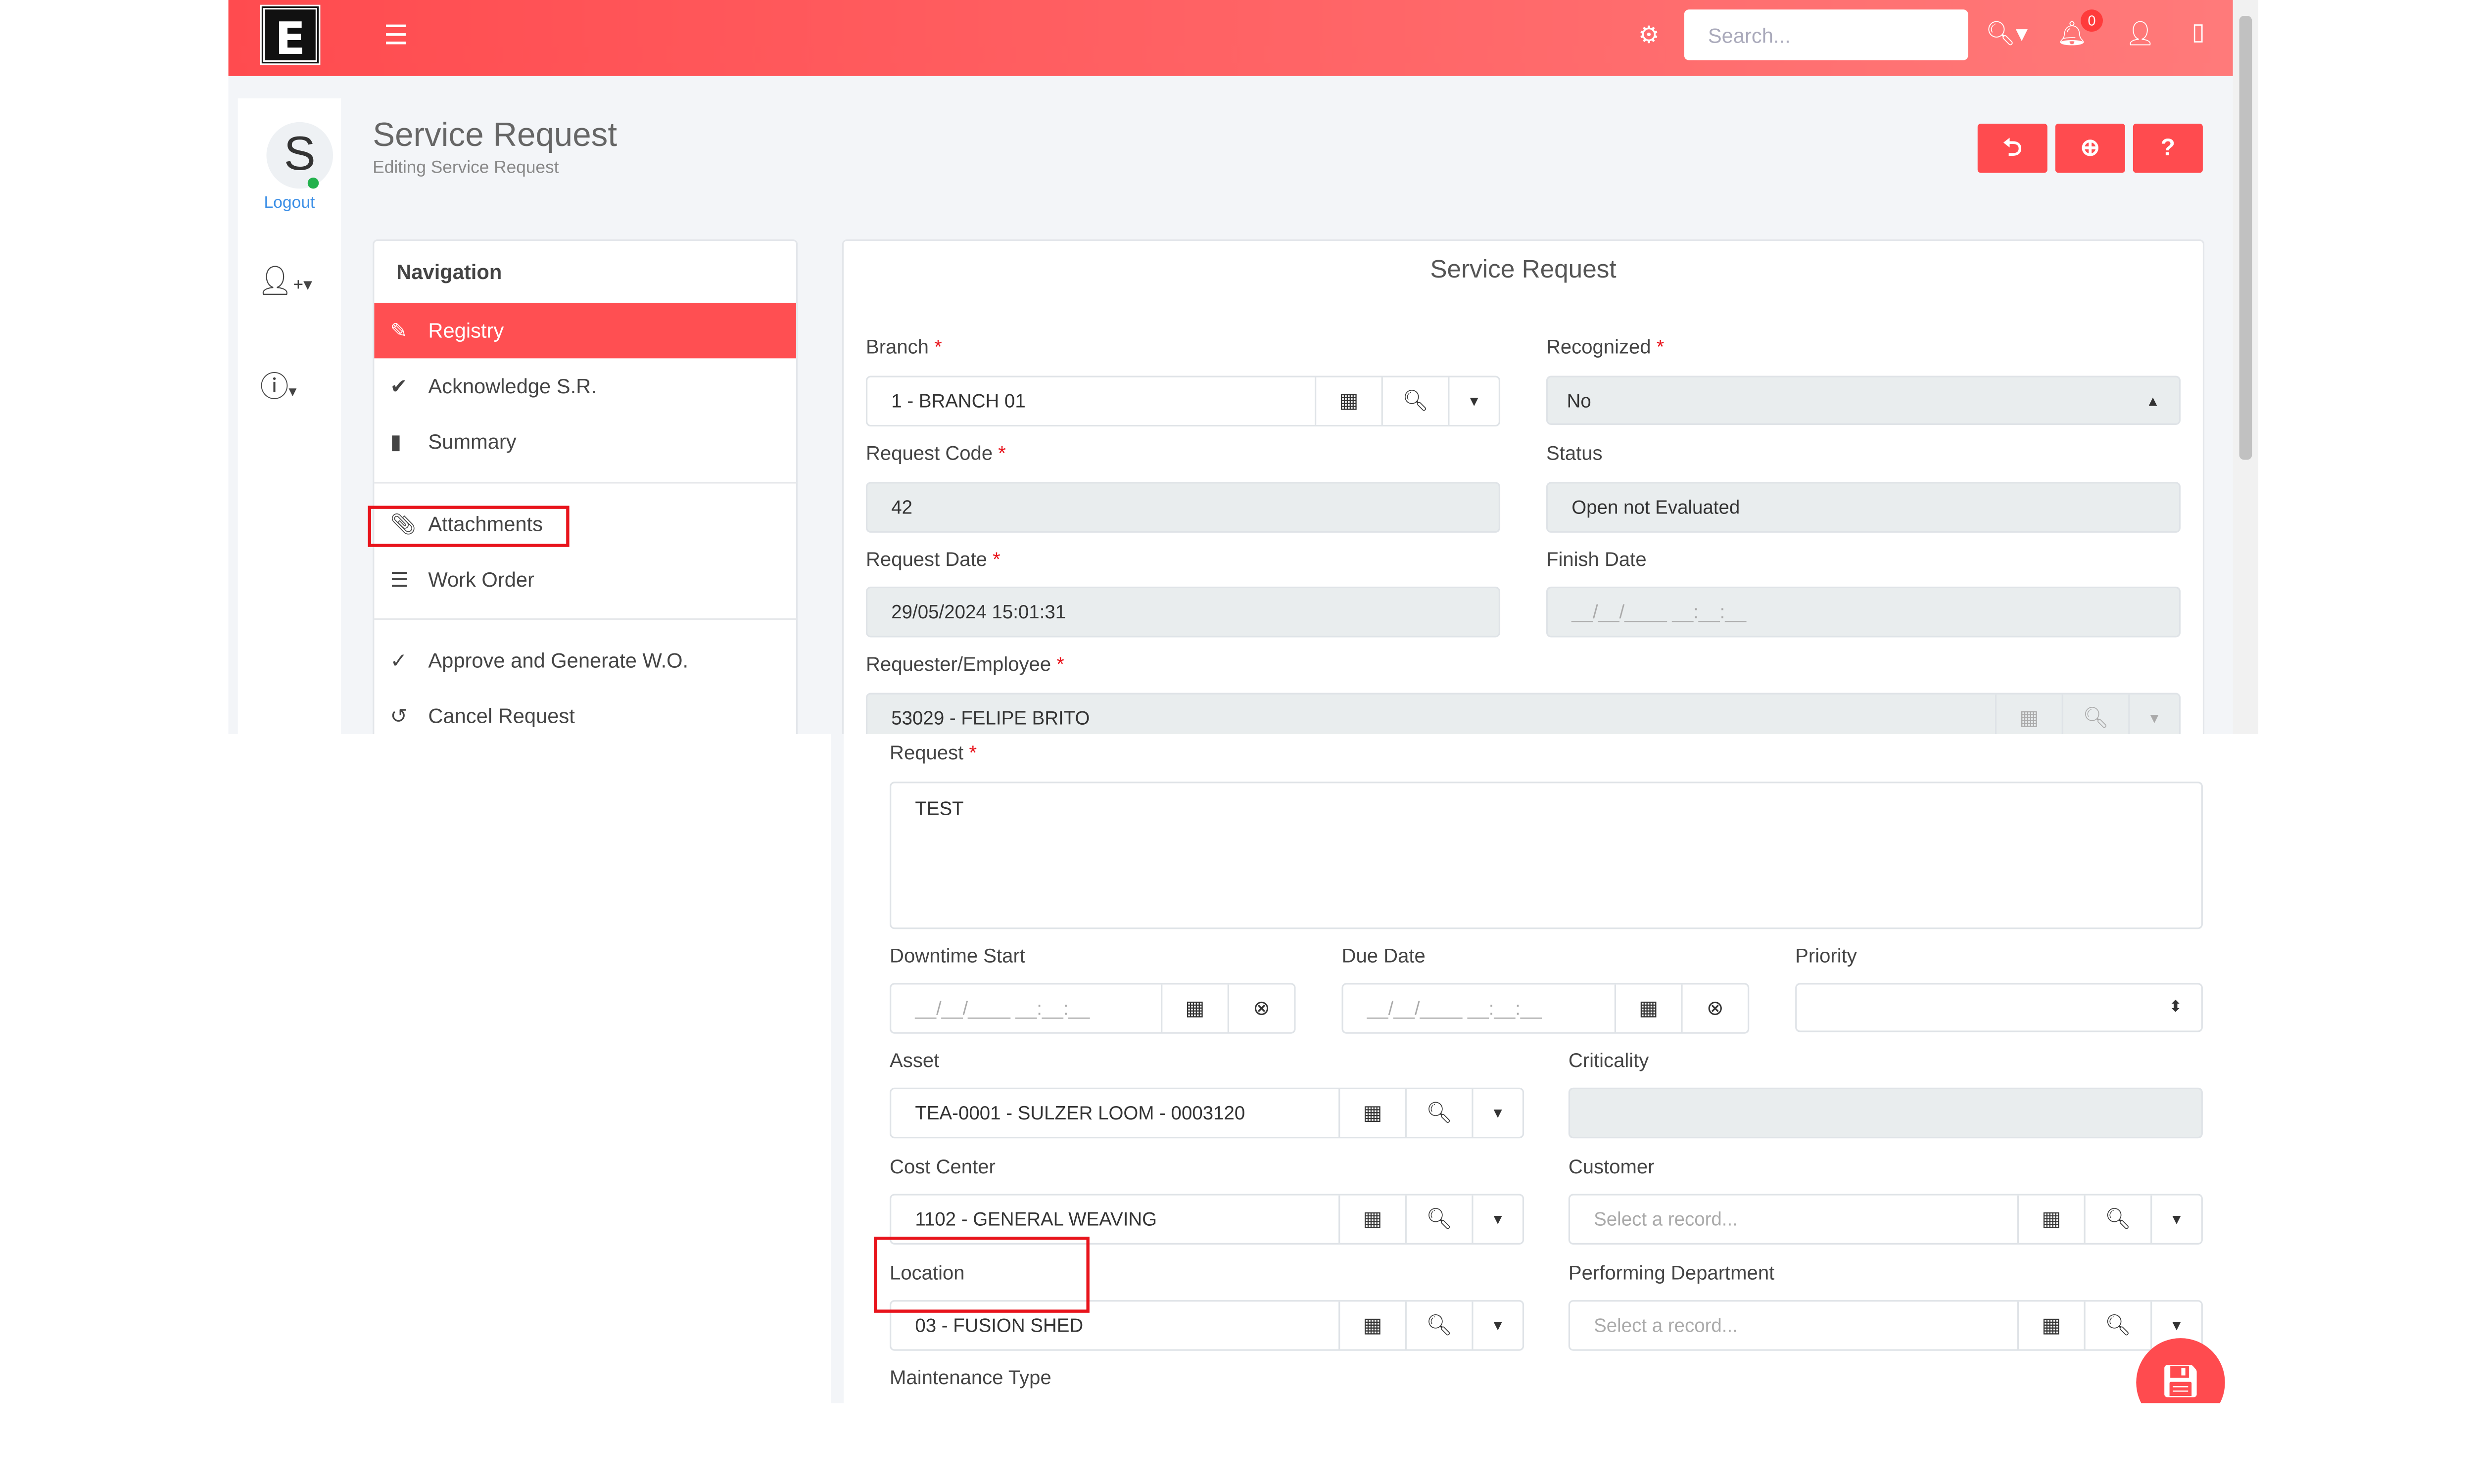 This screenshot has height=1484, width=2474. Describe the element at coordinates (1183, 507) in the screenshot. I see `request-code-input: 42` at that location.